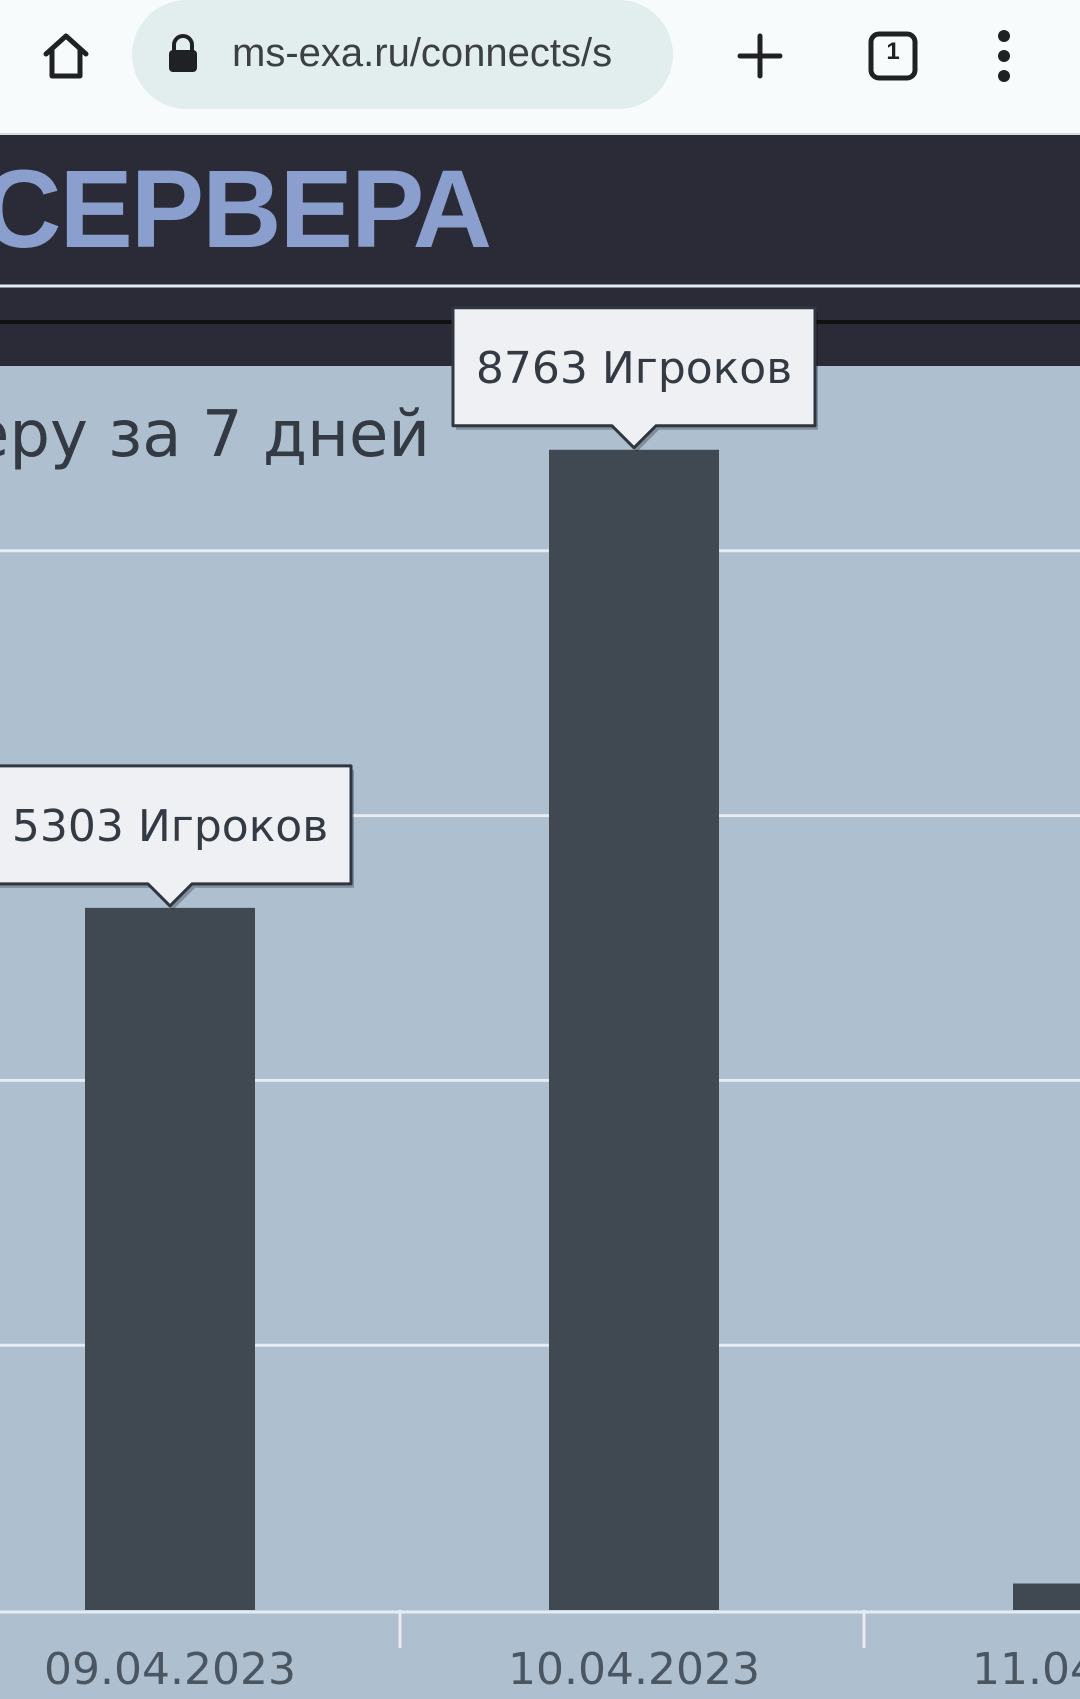 The height and width of the screenshot is (1699, 1080). Describe the element at coordinates (634, 1669) in the screenshot. I see `x-tick-label: 10.04.2023` at that location.